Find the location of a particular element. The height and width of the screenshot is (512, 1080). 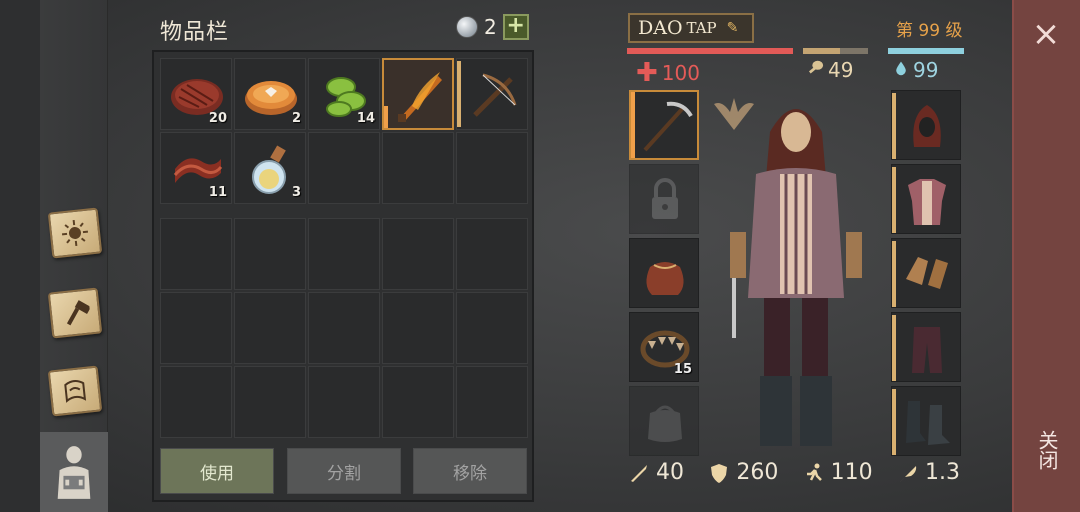

drumstick-icon is located at coordinates (815, 70).